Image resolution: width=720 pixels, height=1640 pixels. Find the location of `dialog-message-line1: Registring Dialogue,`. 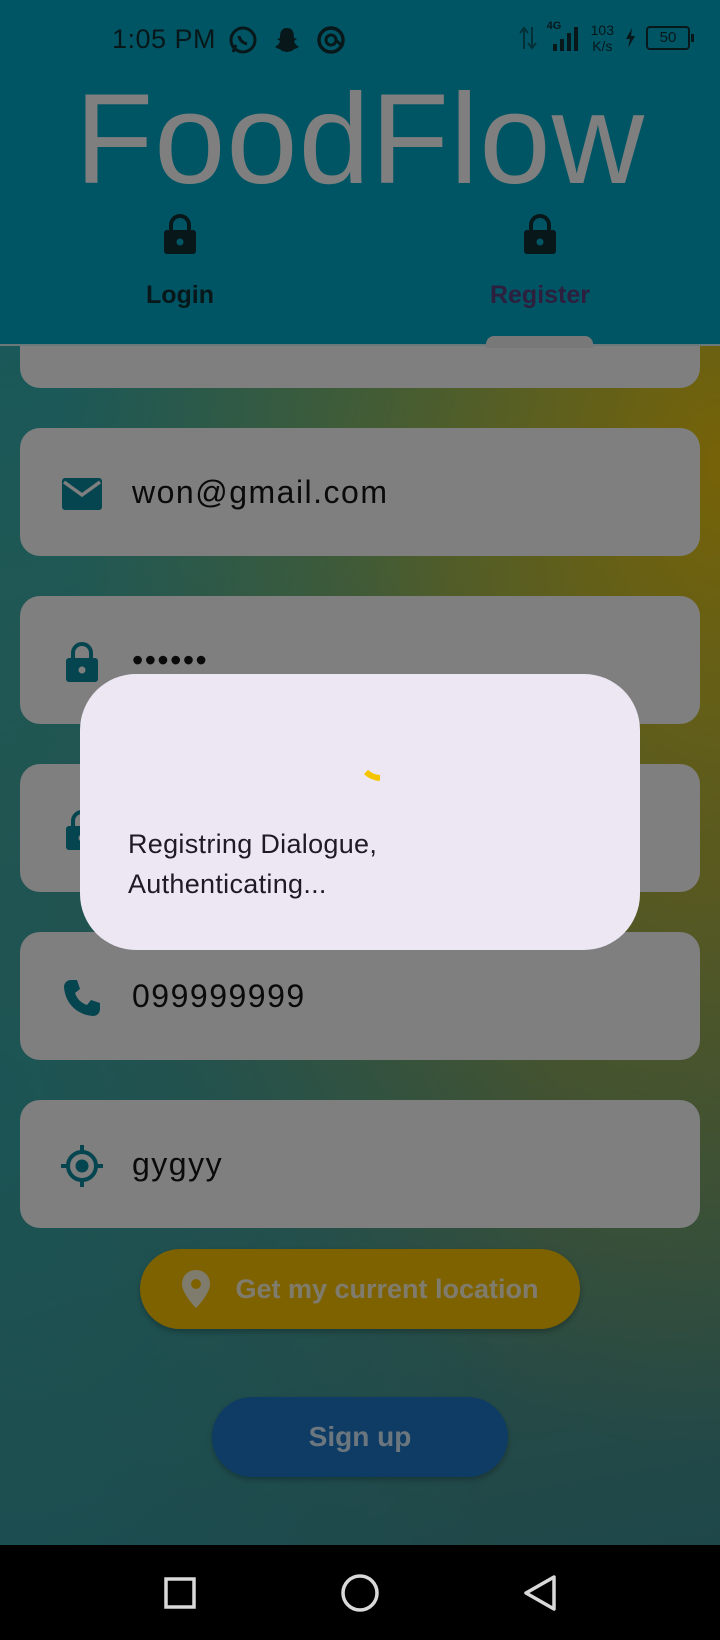

dialog-message-line1: Registring Dialogue, is located at coordinates (253, 844).